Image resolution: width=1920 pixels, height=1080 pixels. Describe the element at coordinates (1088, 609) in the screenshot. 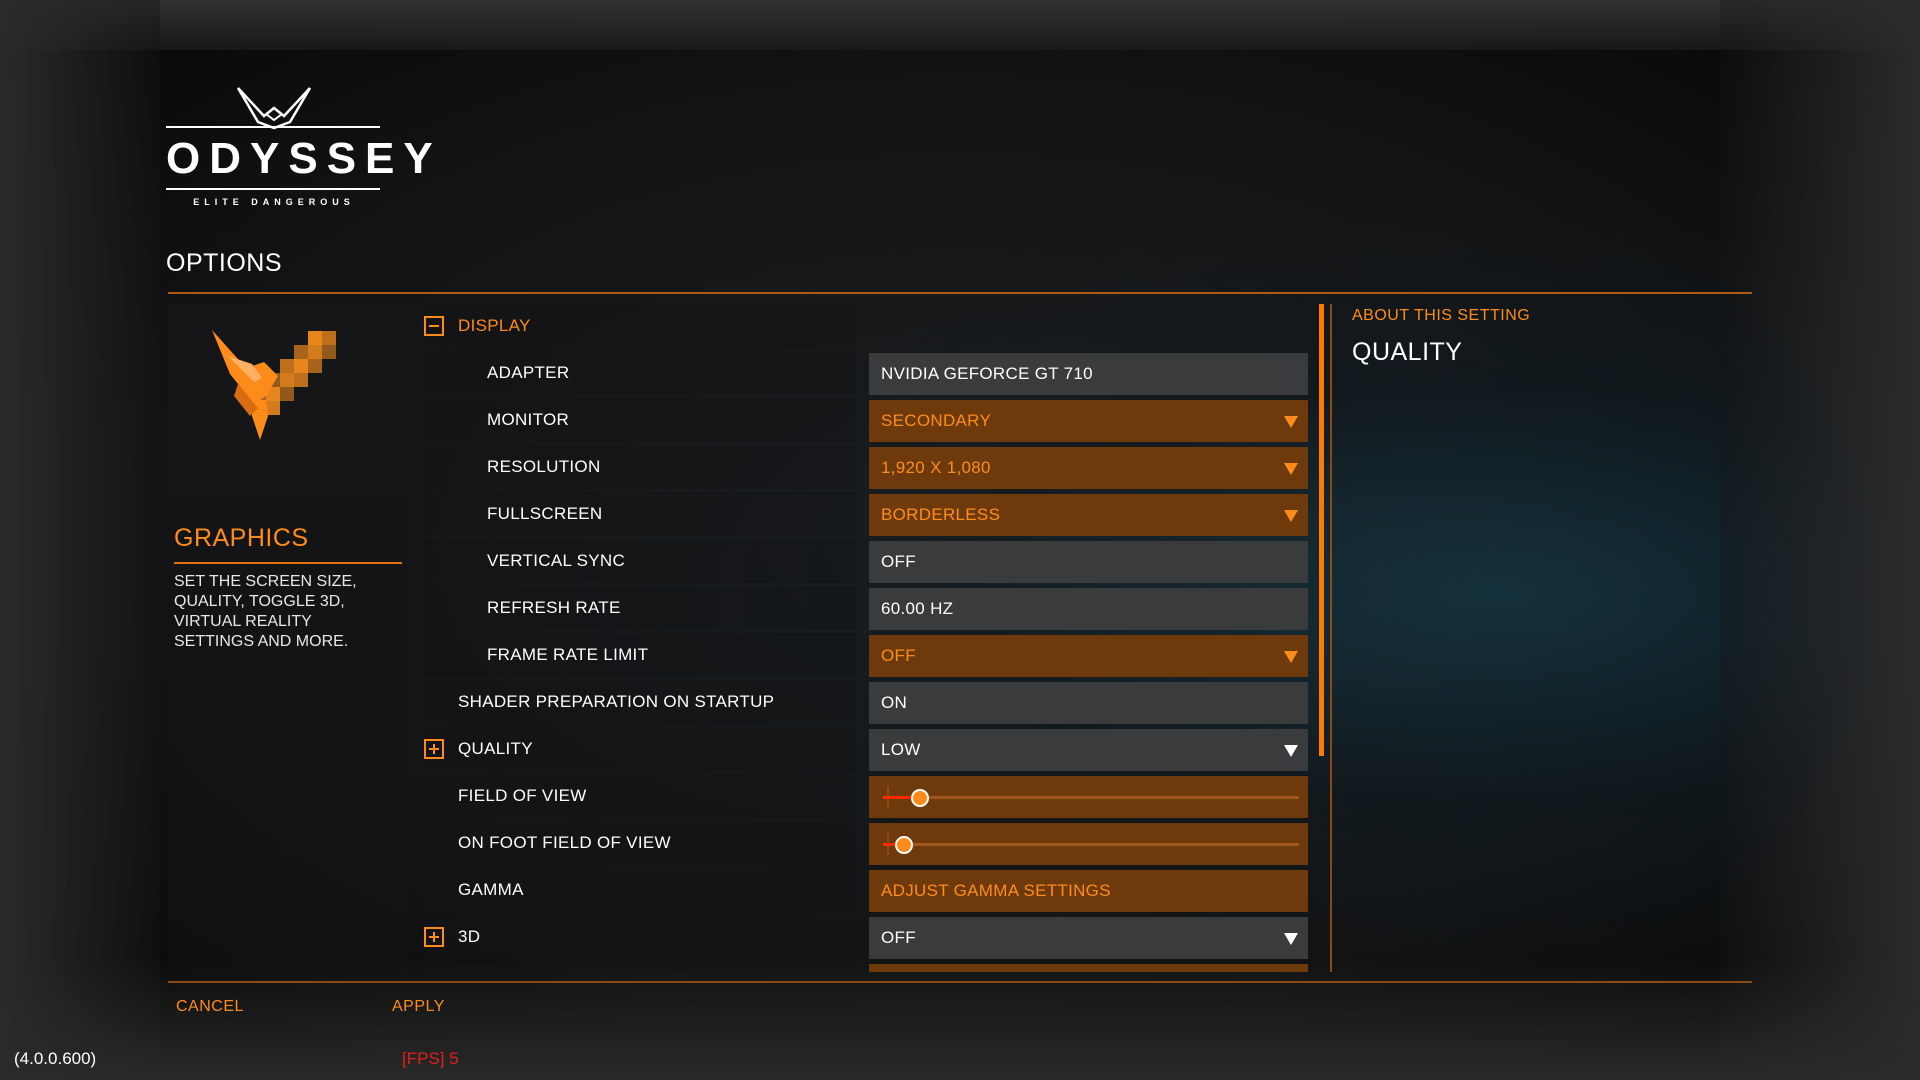

I see `refresh-rate-value: 60.00 HZ` at that location.